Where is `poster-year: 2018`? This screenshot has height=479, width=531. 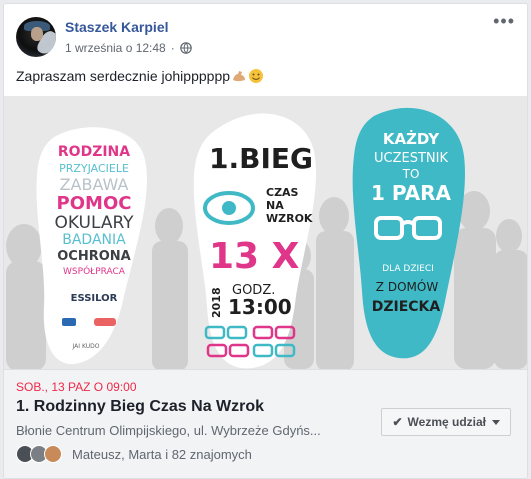 poster-year: 2018 is located at coordinates (216, 302).